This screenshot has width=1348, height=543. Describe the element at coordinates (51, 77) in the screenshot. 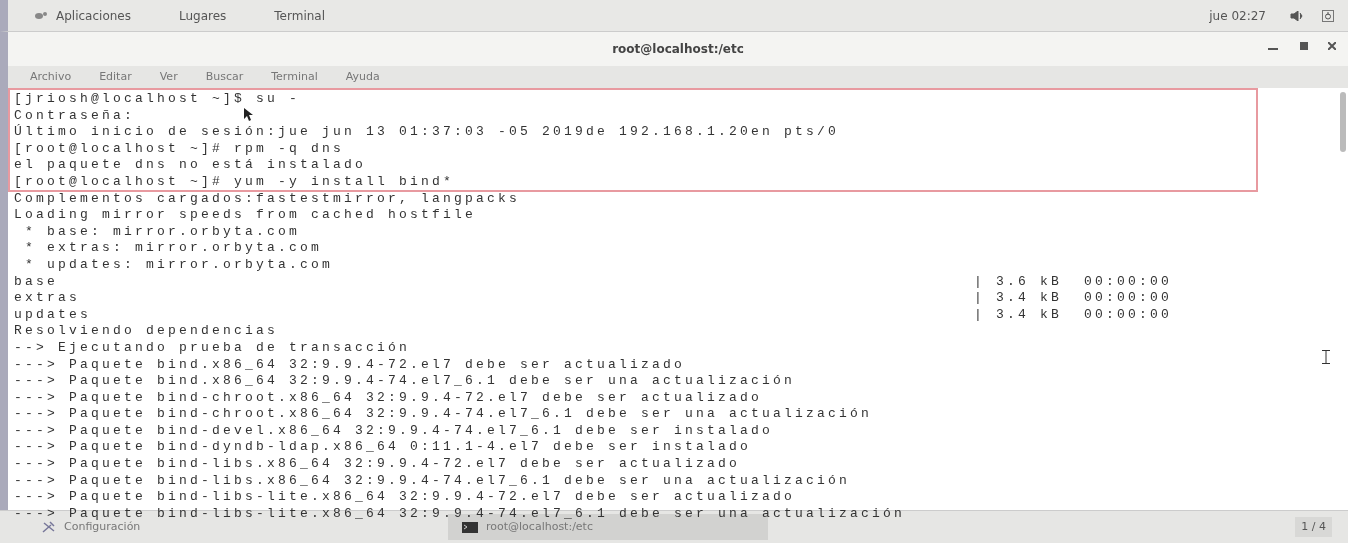

I see `menu-item: Archivo` at that location.